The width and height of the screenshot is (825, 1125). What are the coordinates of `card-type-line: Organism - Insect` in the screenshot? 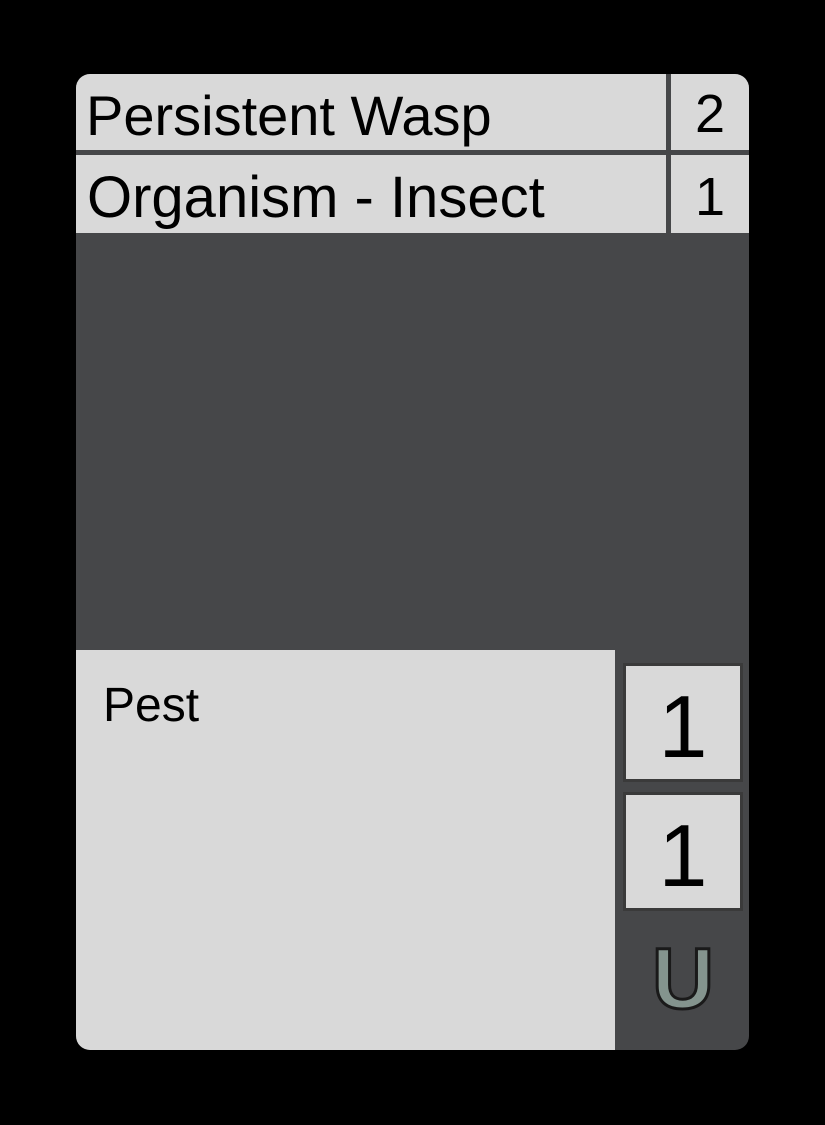 It's located at (371, 194).